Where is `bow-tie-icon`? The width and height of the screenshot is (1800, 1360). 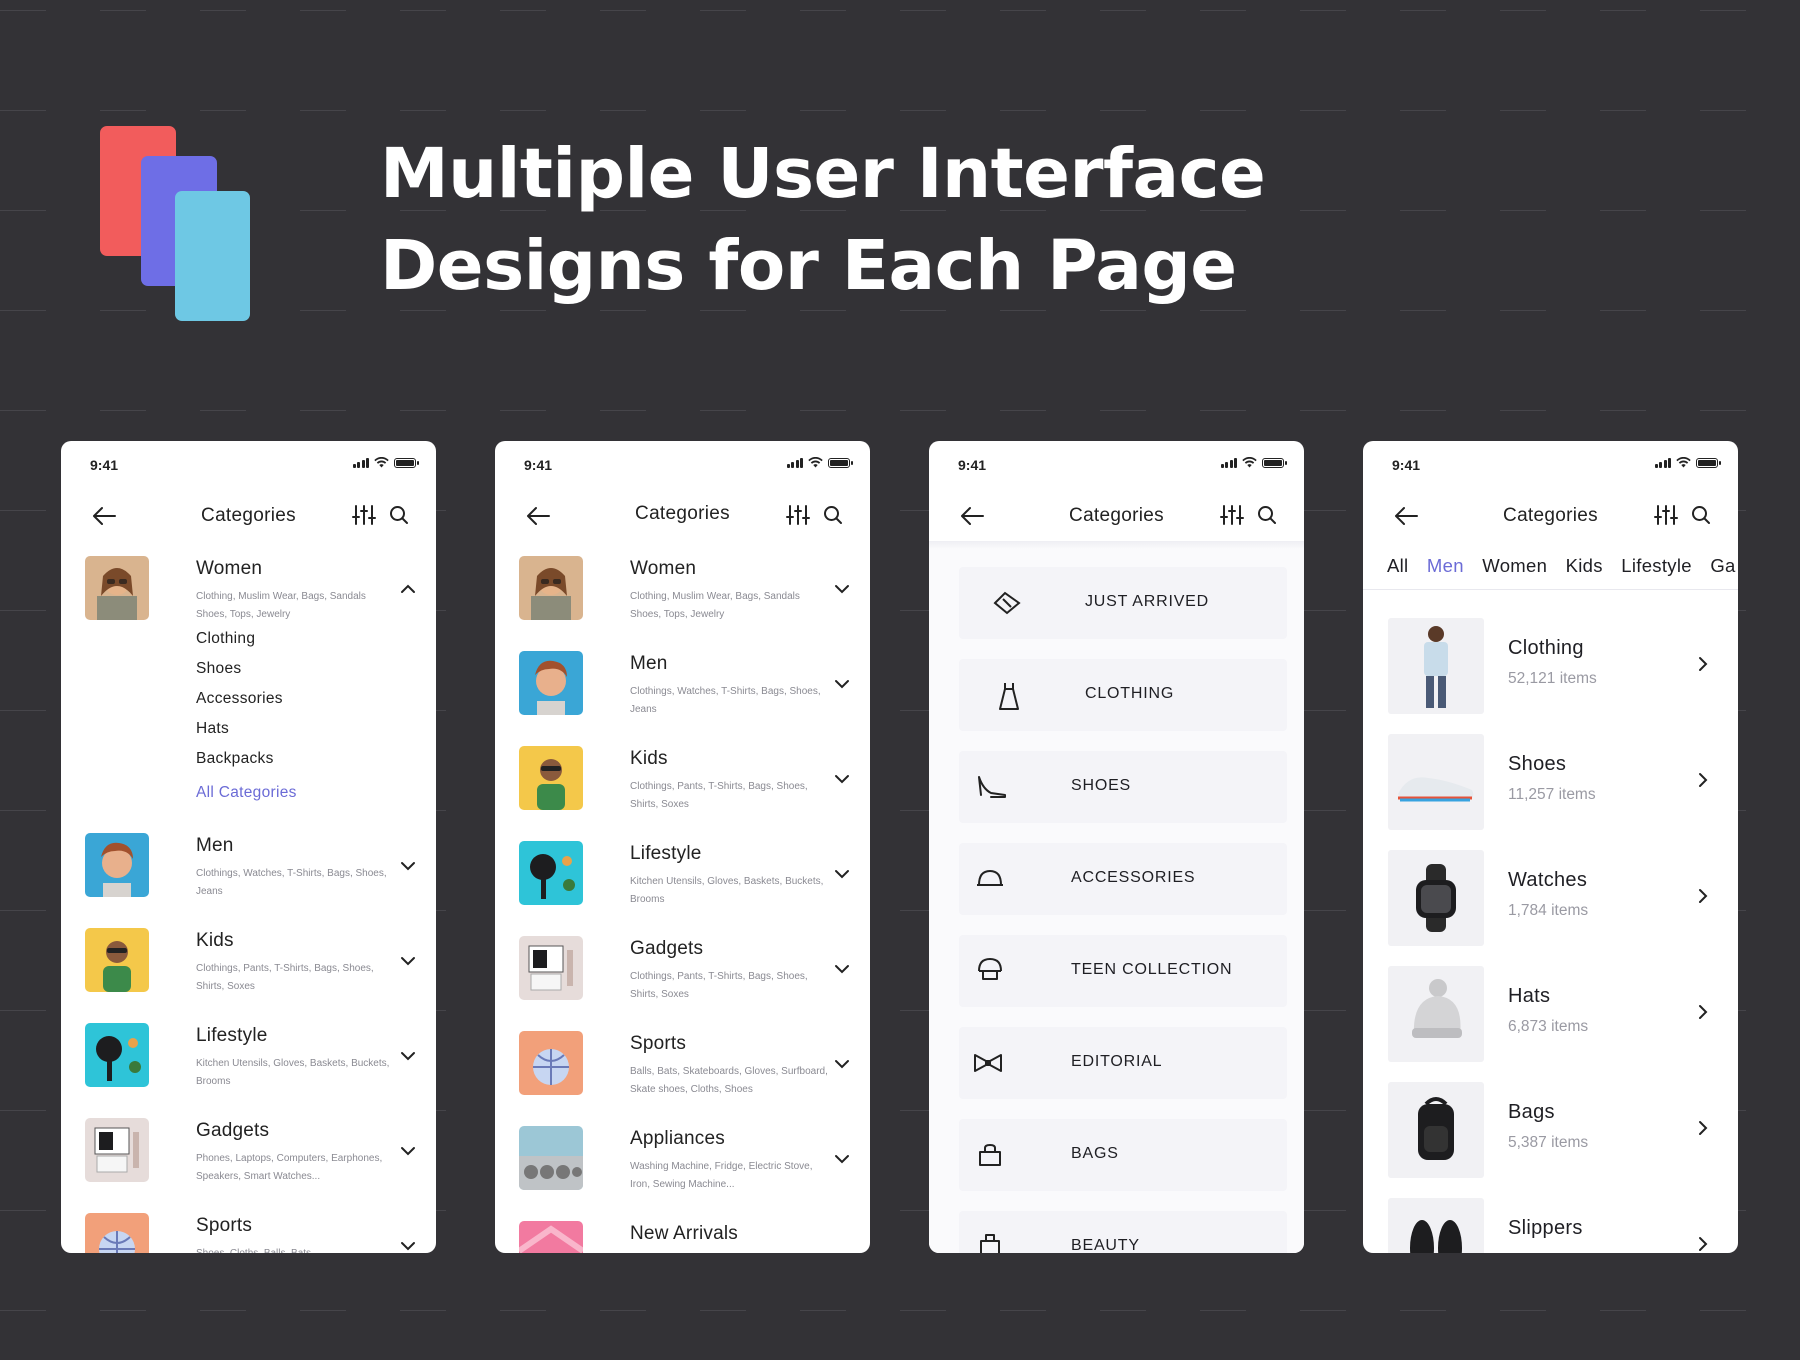 bow-tie-icon is located at coordinates (988, 1063).